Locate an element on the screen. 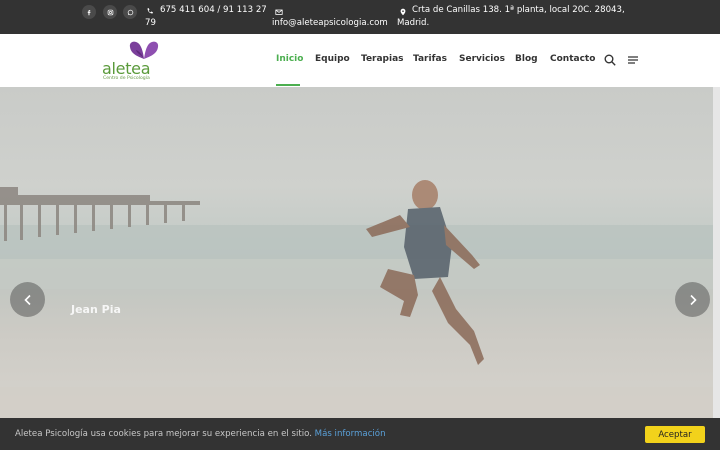 Image resolution: width=720 pixels, height=450 pixels. phone-number-cont: 79 is located at coordinates (150, 23).